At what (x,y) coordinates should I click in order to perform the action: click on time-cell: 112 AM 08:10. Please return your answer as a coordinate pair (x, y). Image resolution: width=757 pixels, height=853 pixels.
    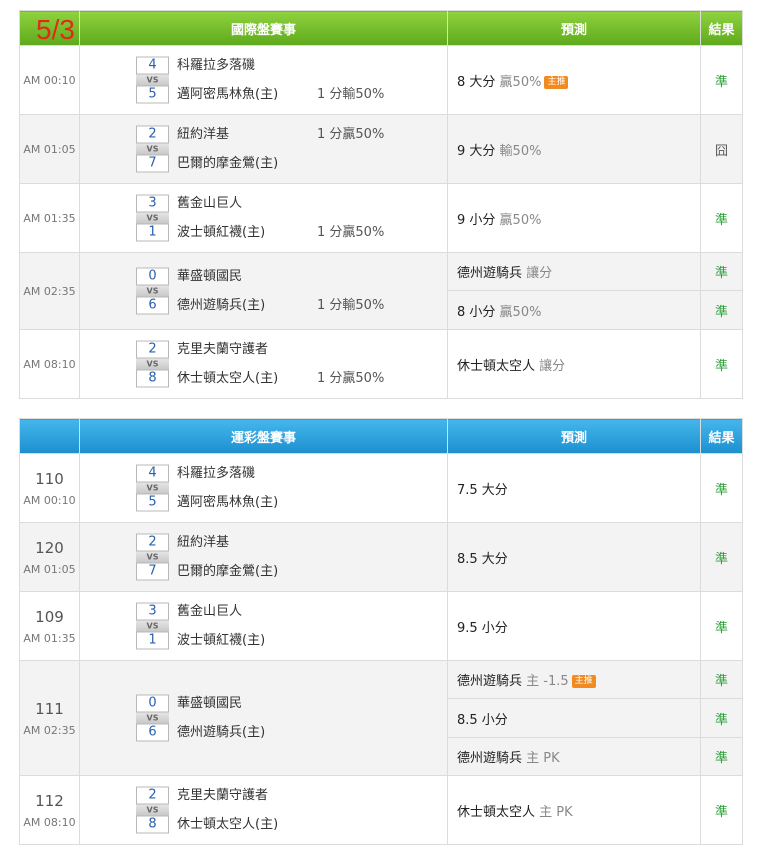
    Looking at the image, I should click on (49, 810).